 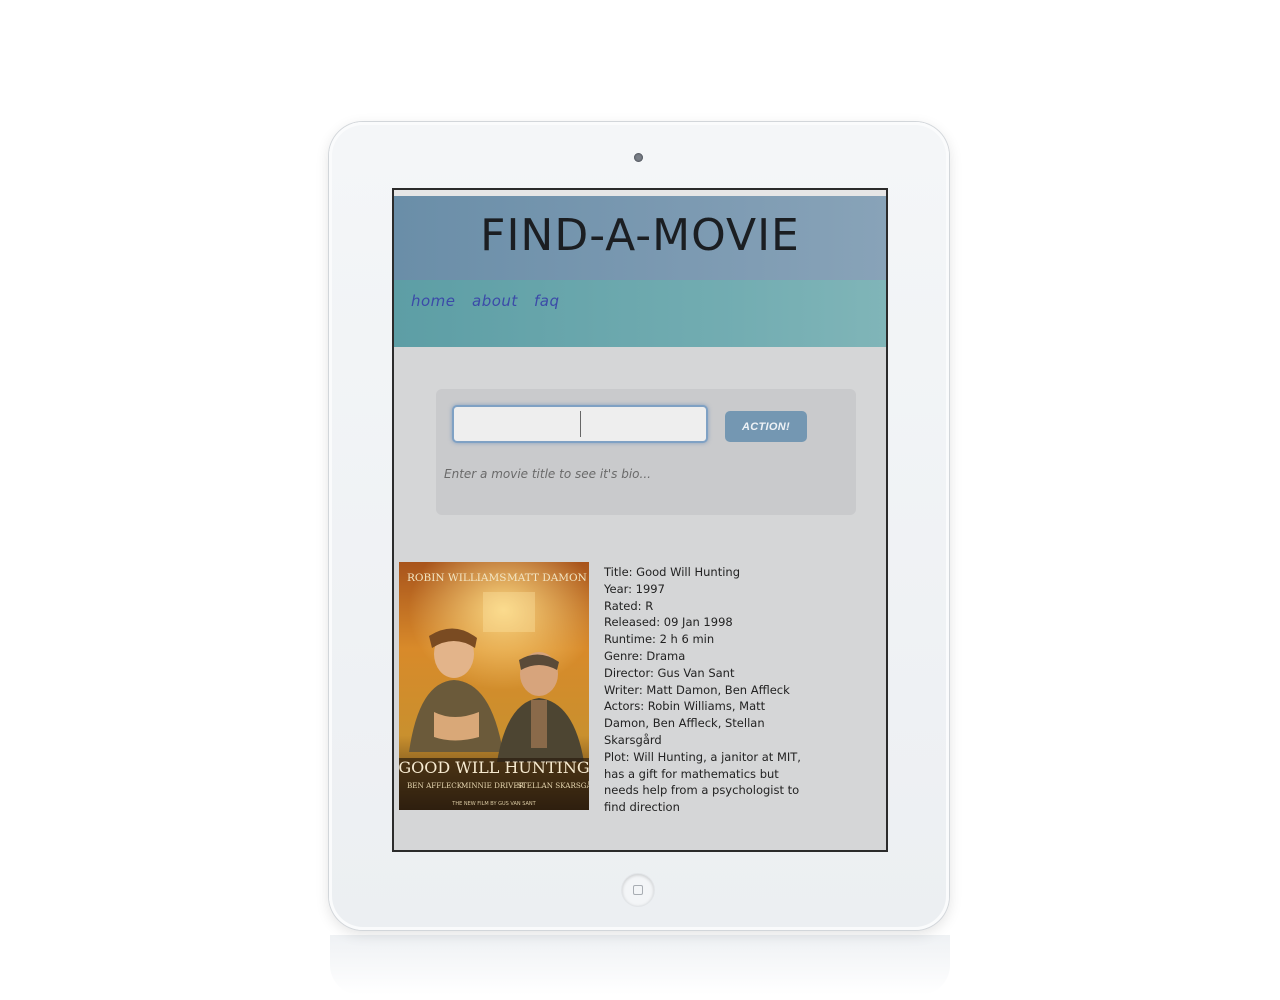 What do you see at coordinates (672, 572) in the screenshot?
I see `detail-title: Title: Good Will Hunting` at bounding box center [672, 572].